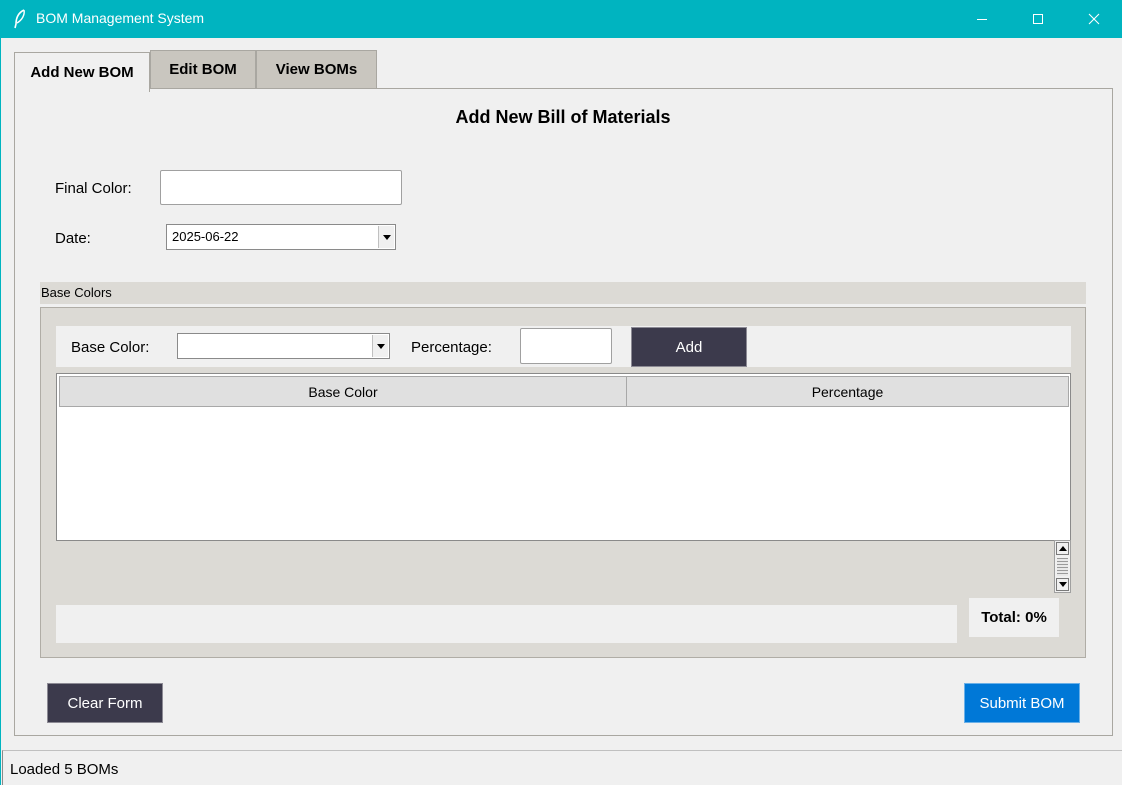 This screenshot has width=1122, height=785. Describe the element at coordinates (110, 347) in the screenshot. I see `base-color-label: Base Color:` at that location.